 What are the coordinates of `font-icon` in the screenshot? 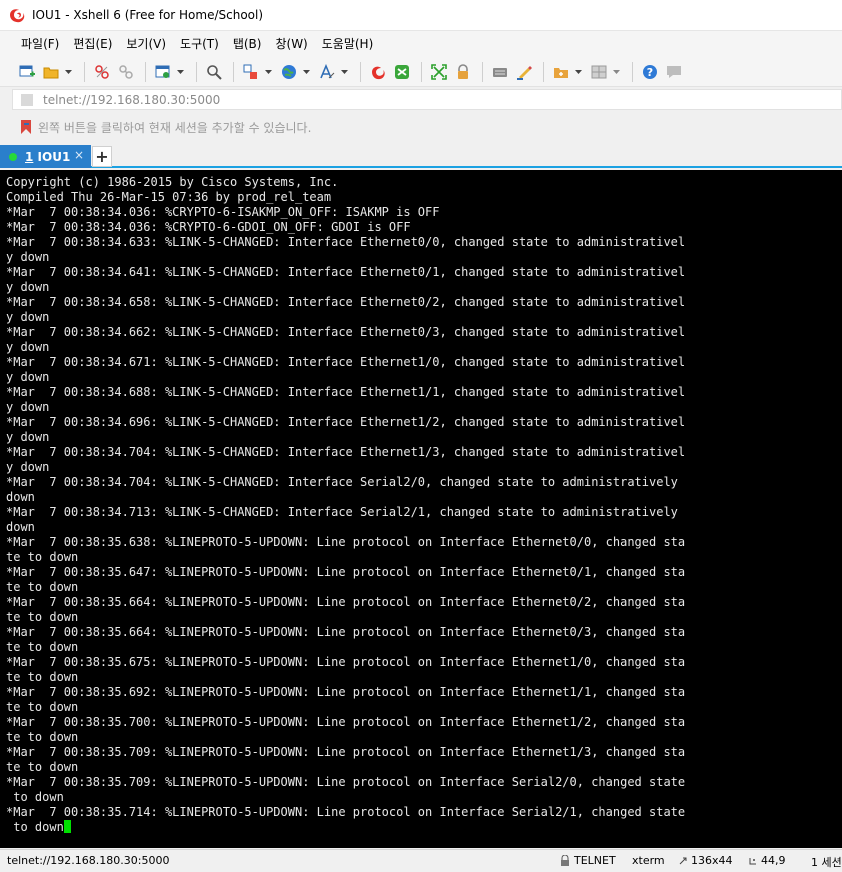 It's located at (327, 72).